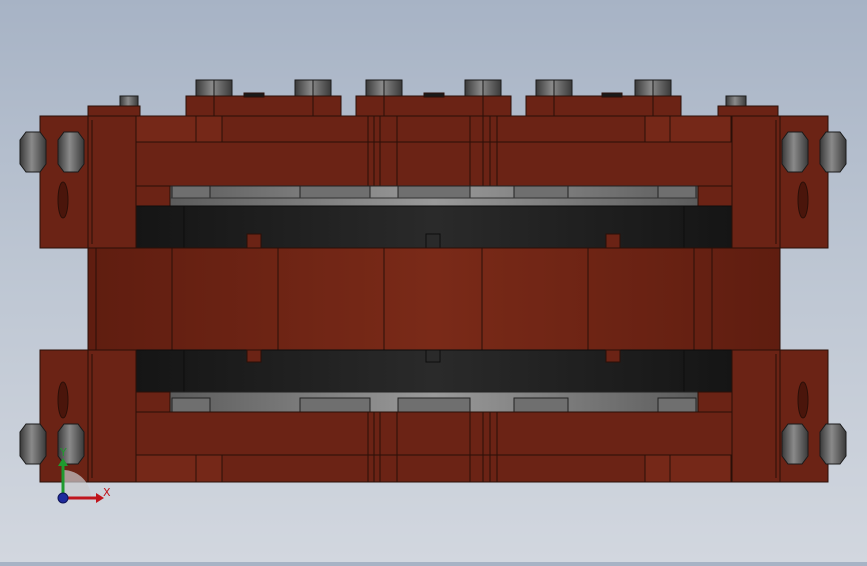 This screenshot has height=566, width=867. Describe the element at coordinates (107, 492) in the screenshot. I see `x-axis-label: X` at that location.